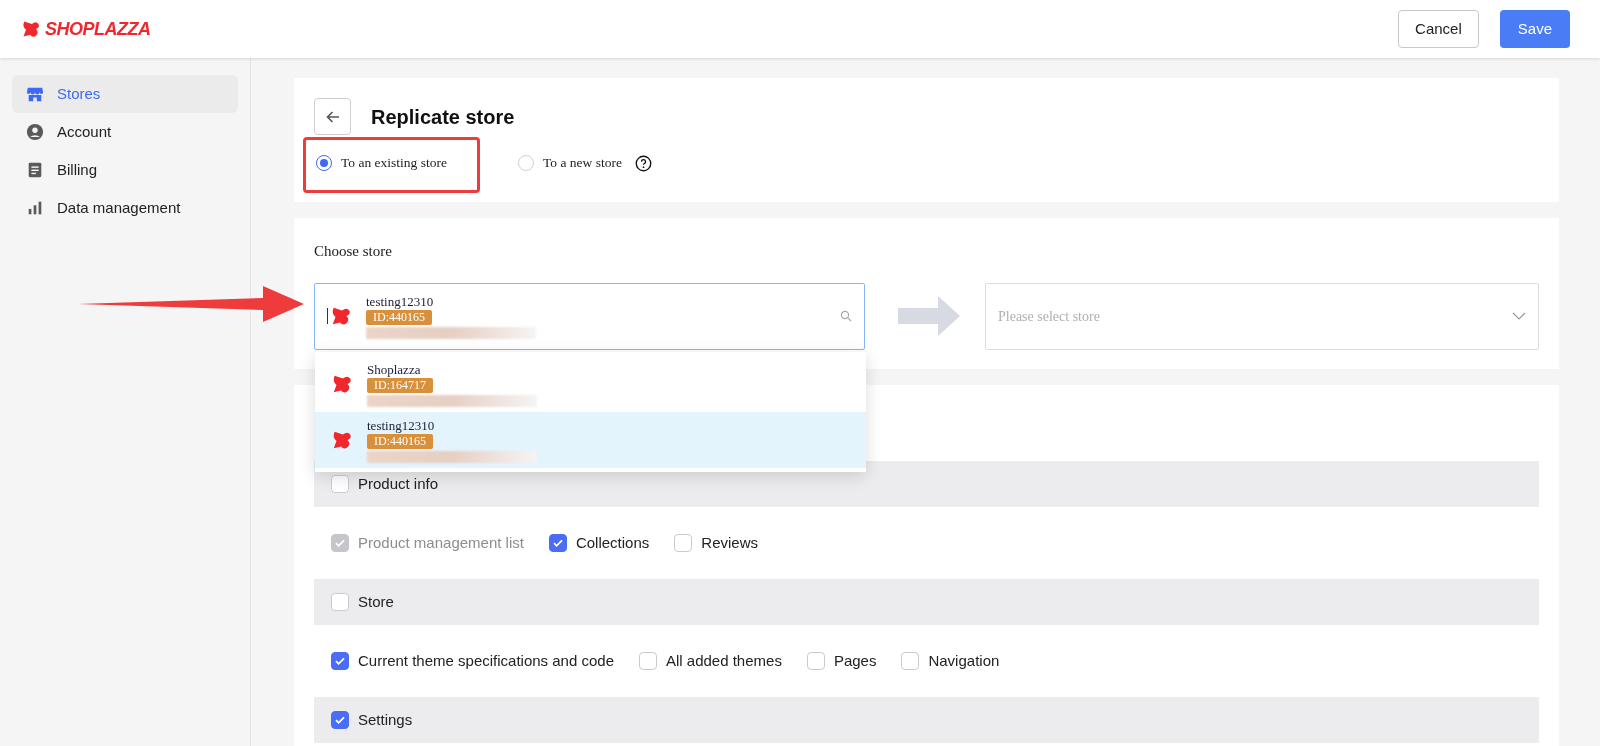 This screenshot has width=1600, height=746. I want to click on option-label: Current theme specifications and code, so click(486, 660).